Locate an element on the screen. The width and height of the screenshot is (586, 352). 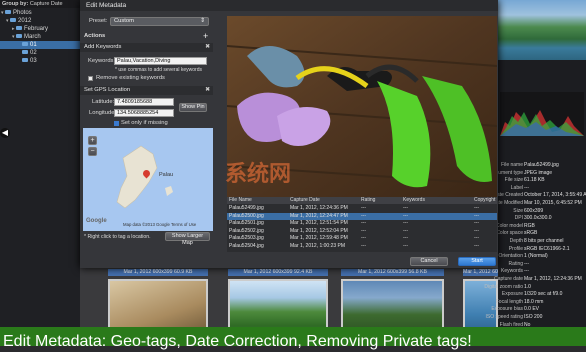
tree-item-february: ▸ February is located at coordinates (30, 29).